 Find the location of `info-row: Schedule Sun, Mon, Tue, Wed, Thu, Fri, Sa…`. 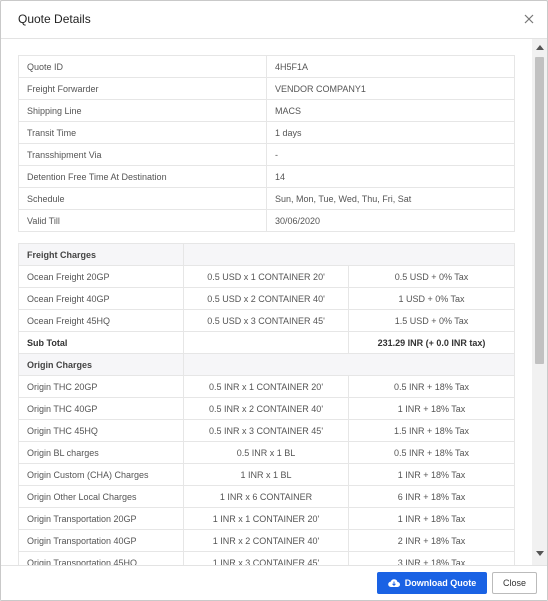

info-row: Schedule Sun, Mon, Tue, Wed, Thu, Fri, Sa… is located at coordinates (266, 198).